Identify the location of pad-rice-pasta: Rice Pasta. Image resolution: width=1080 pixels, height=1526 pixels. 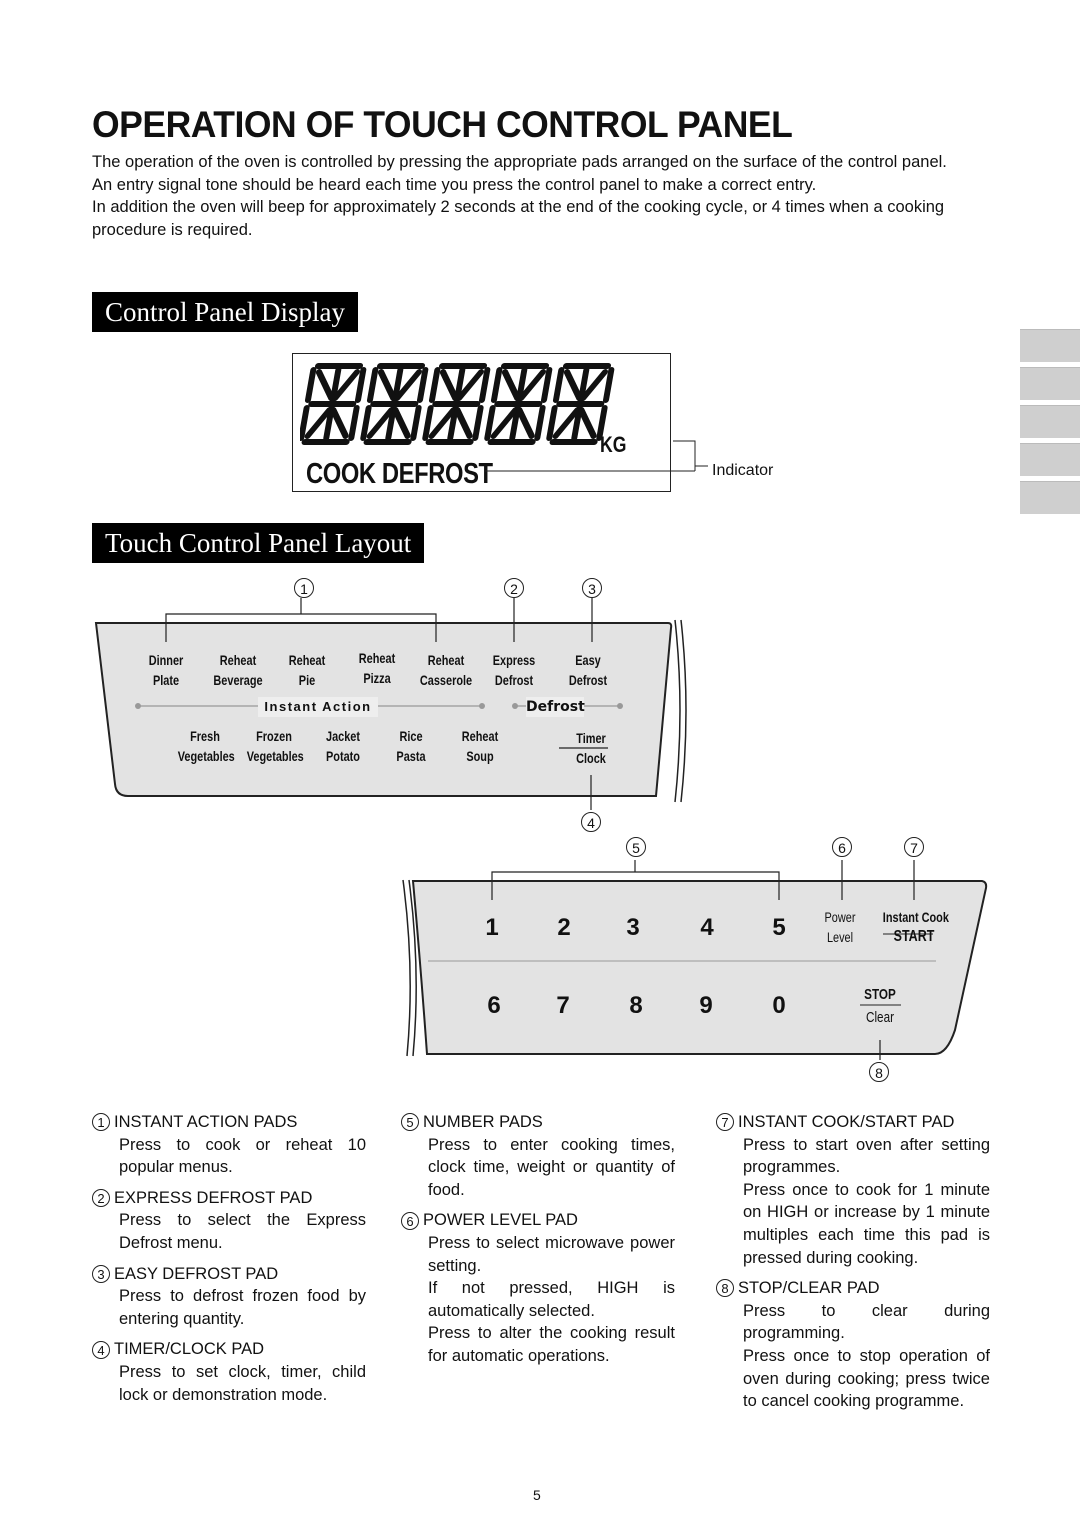
(411, 746).